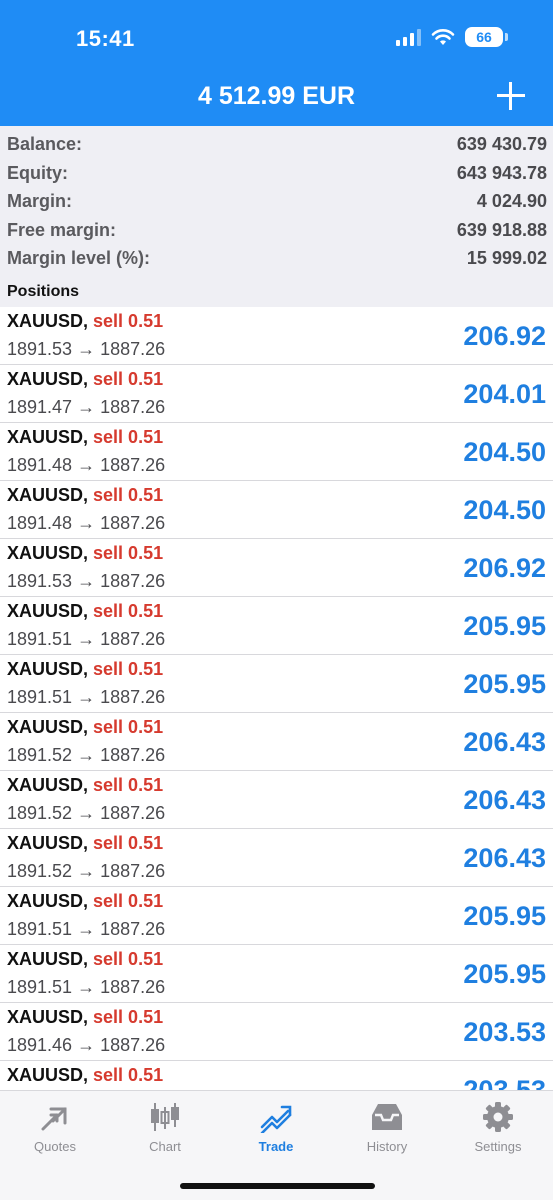 The image size is (553, 1200). I want to click on history-icon, so click(387, 1117).